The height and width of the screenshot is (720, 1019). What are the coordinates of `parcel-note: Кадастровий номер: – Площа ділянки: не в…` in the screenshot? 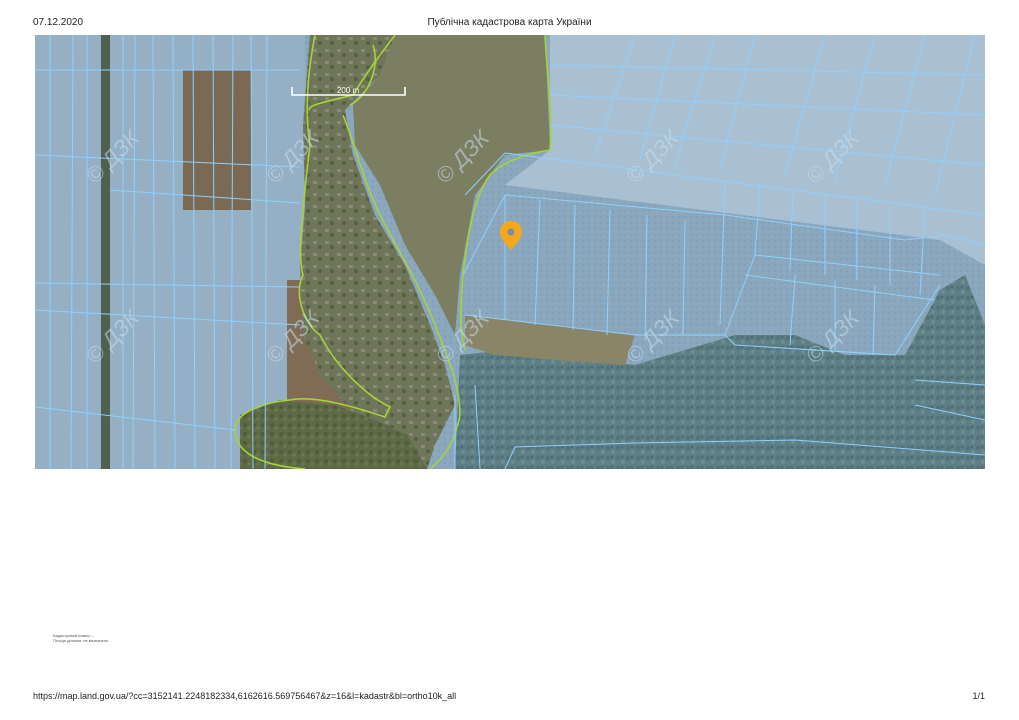 It's located at (80, 638).